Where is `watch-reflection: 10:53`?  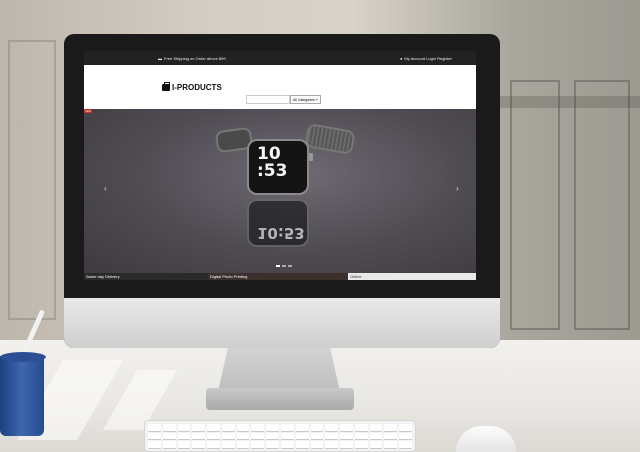 watch-reflection: 10:53 is located at coordinates (278, 223).